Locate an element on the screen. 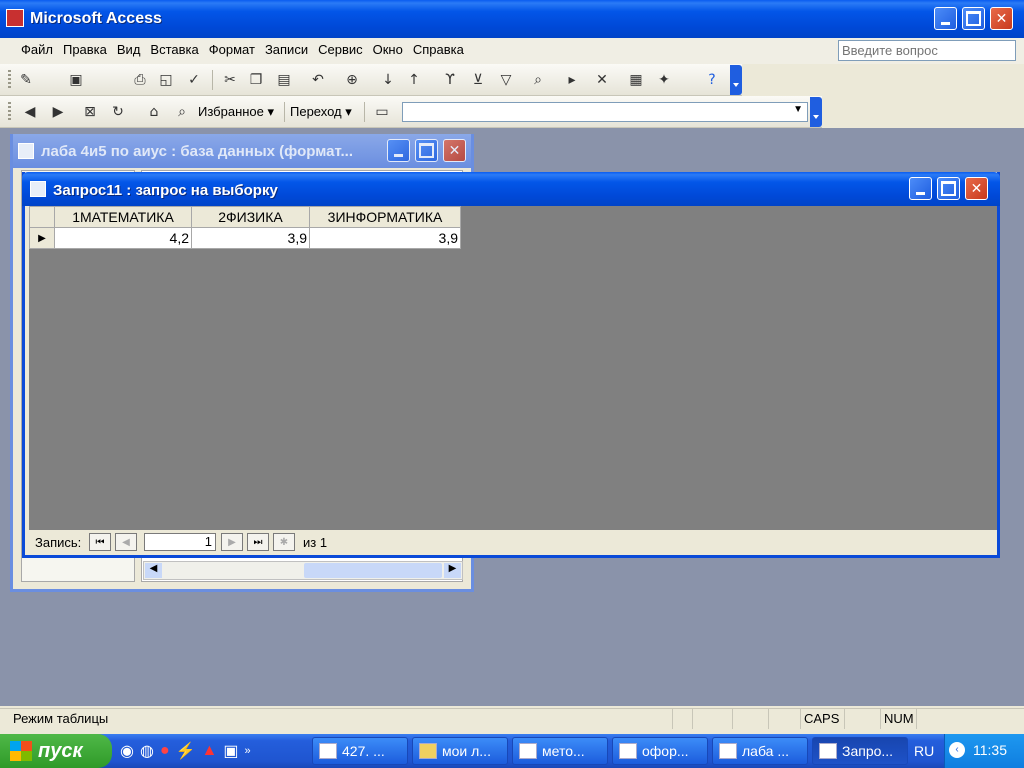 The height and width of the screenshot is (768, 1024). help-icon: ? is located at coordinates (712, 80).